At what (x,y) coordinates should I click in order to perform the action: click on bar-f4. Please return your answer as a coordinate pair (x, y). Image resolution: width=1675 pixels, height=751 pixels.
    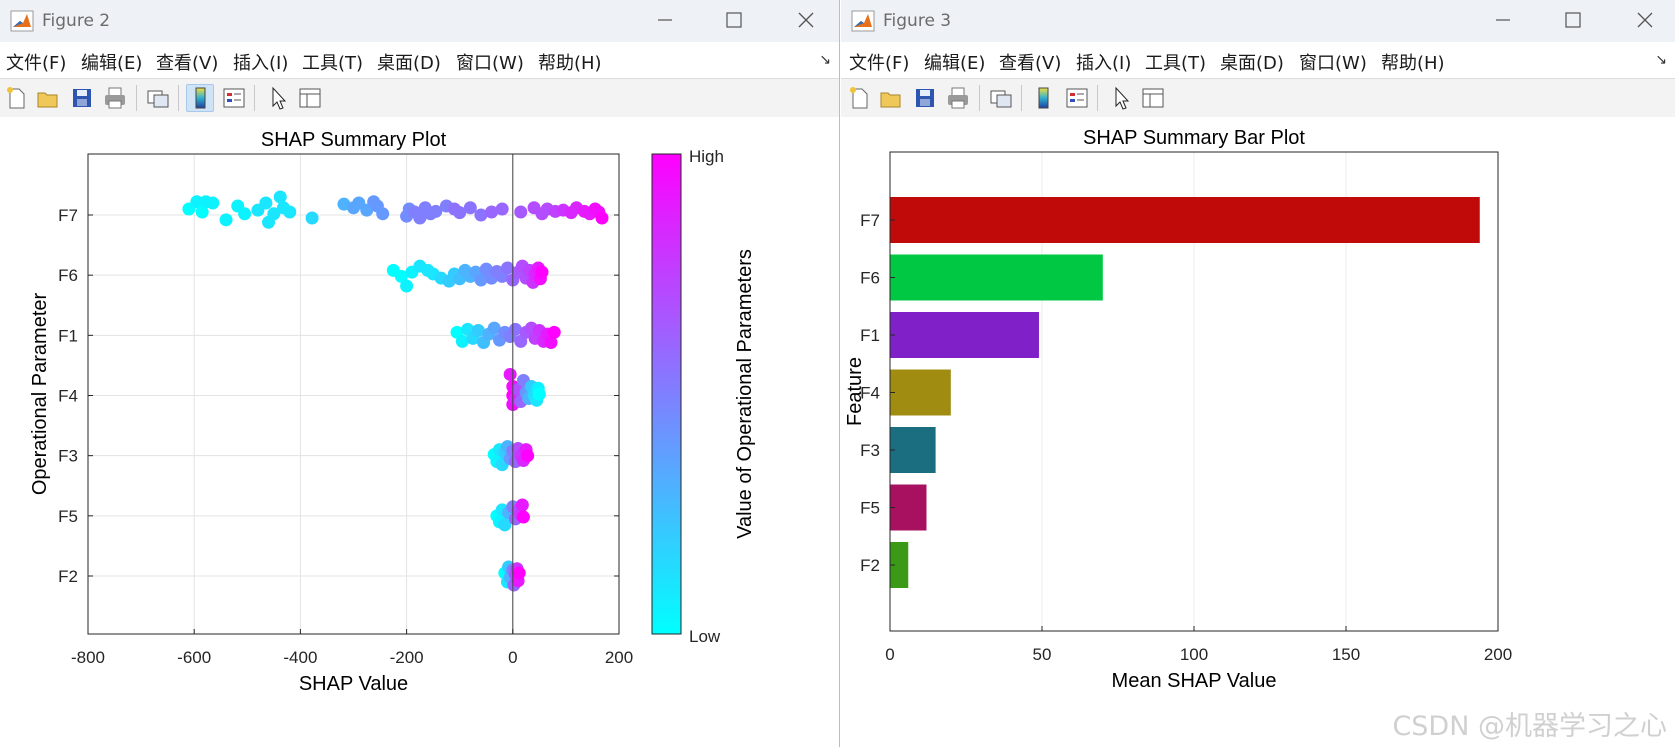
    Looking at the image, I should click on (920, 392).